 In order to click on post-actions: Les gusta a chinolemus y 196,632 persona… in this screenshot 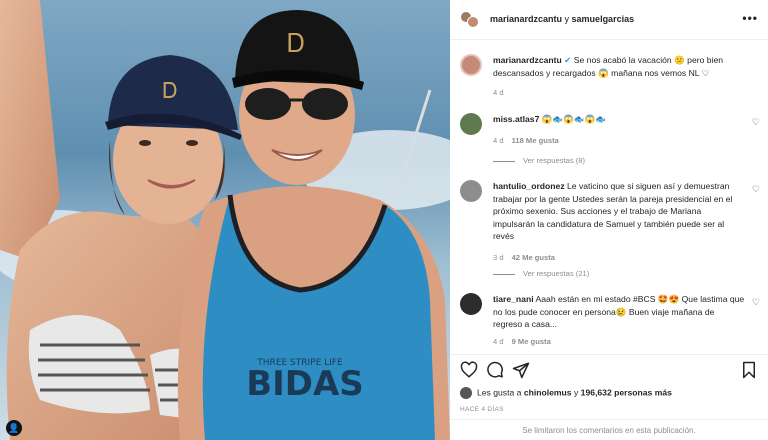, I will do `click(609, 397)`.